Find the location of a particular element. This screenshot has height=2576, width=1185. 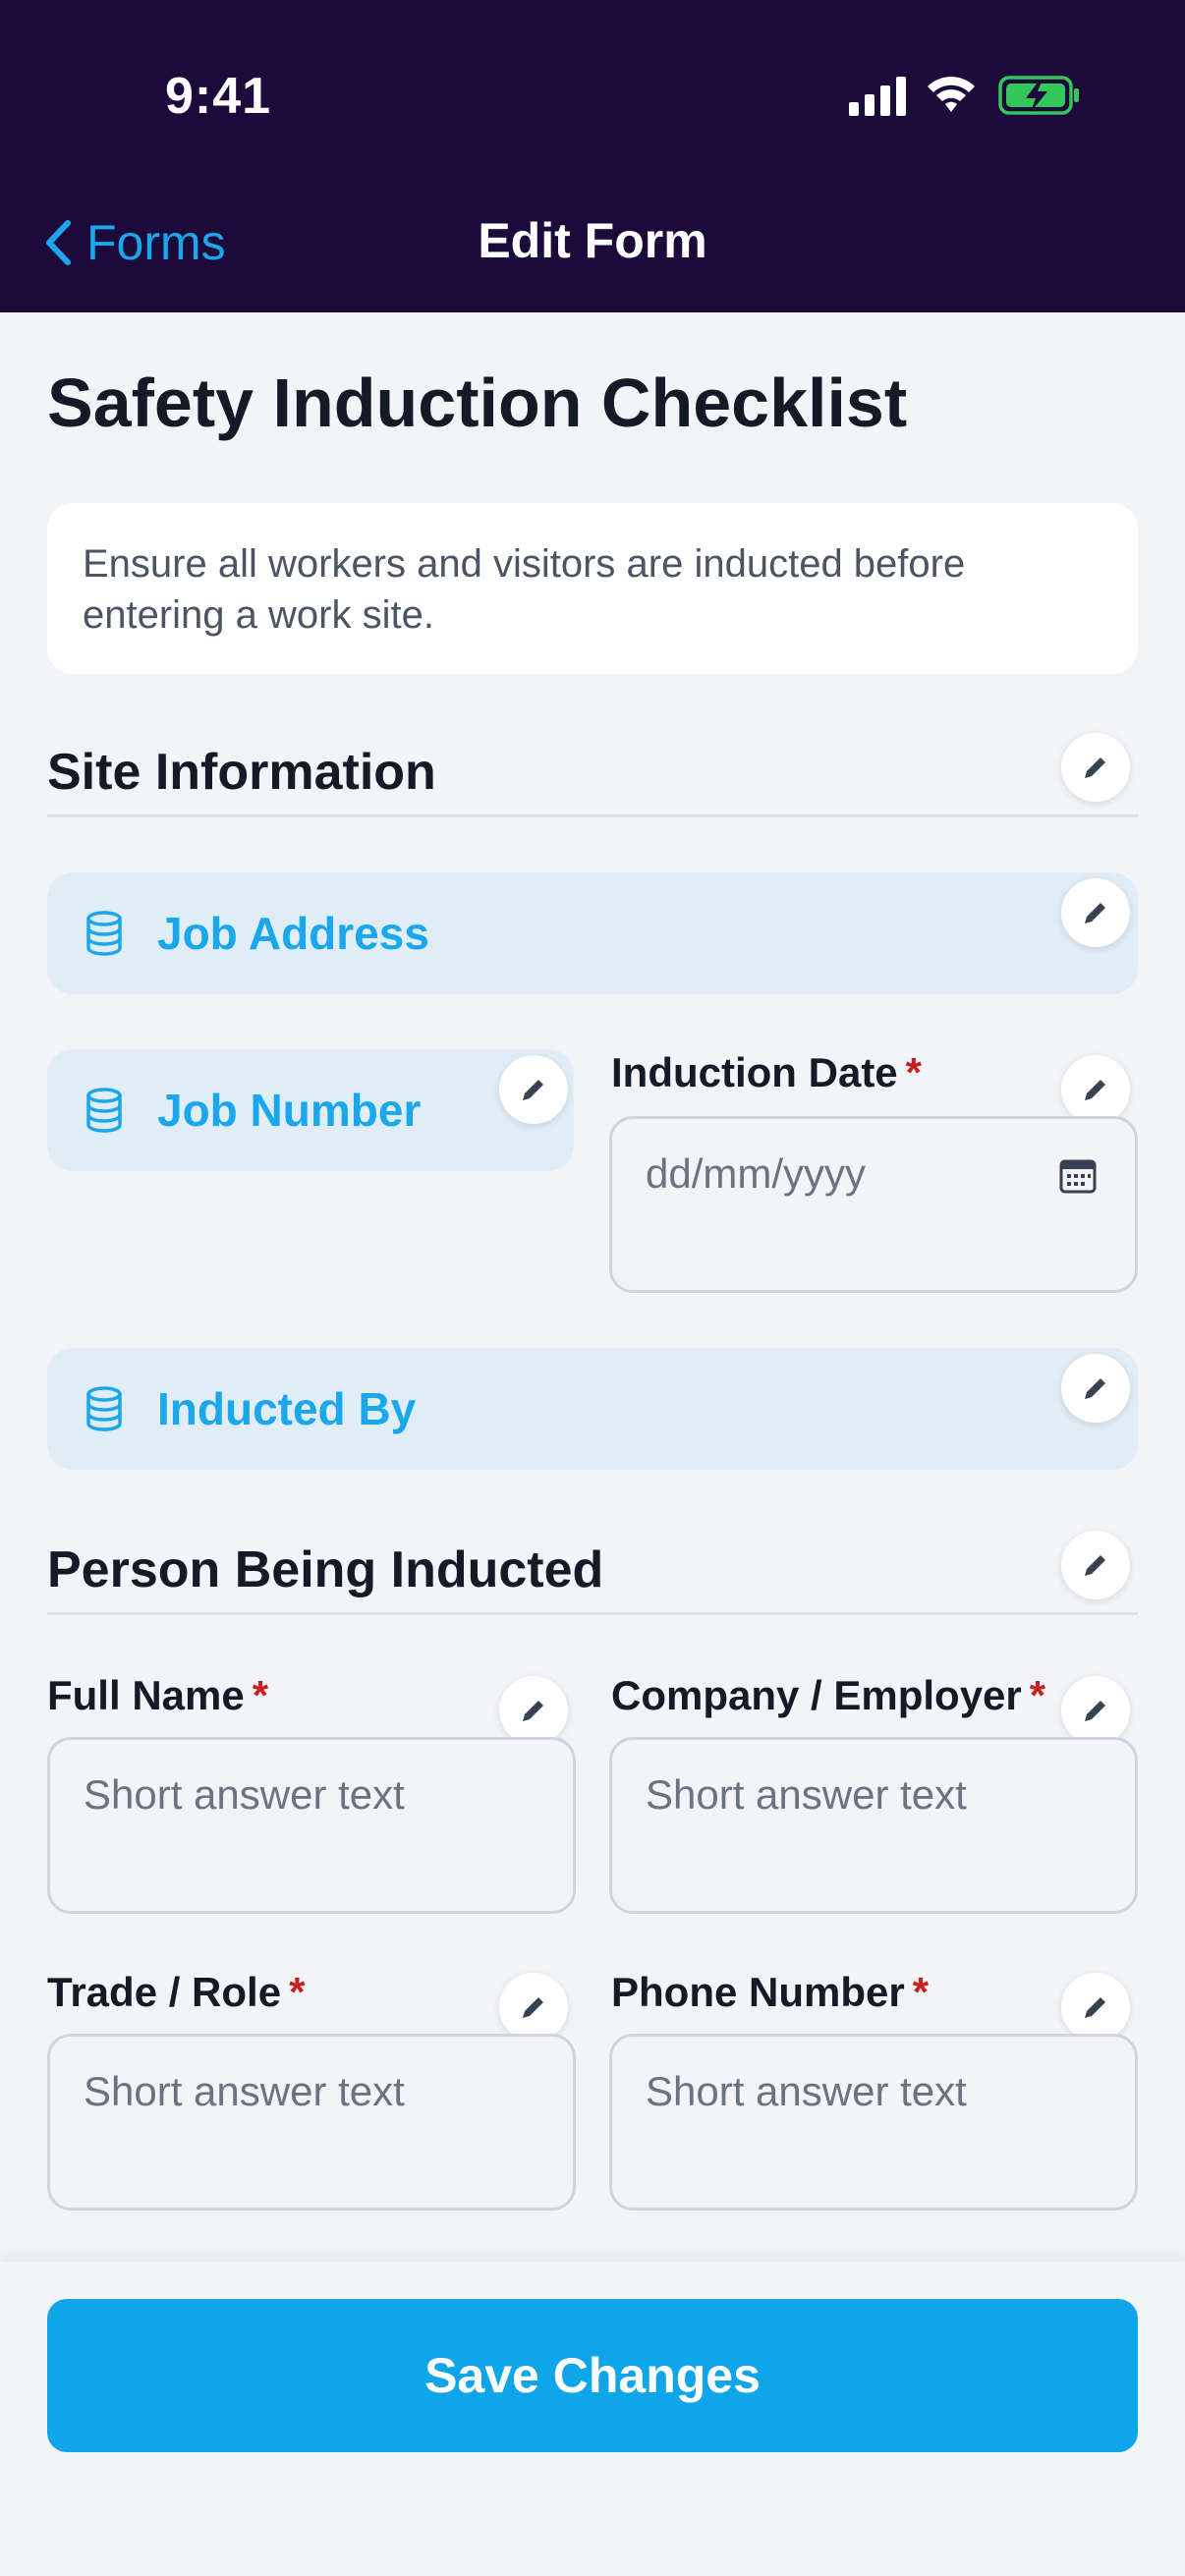

field-label-text: Full Name is located at coordinates (146, 1695).